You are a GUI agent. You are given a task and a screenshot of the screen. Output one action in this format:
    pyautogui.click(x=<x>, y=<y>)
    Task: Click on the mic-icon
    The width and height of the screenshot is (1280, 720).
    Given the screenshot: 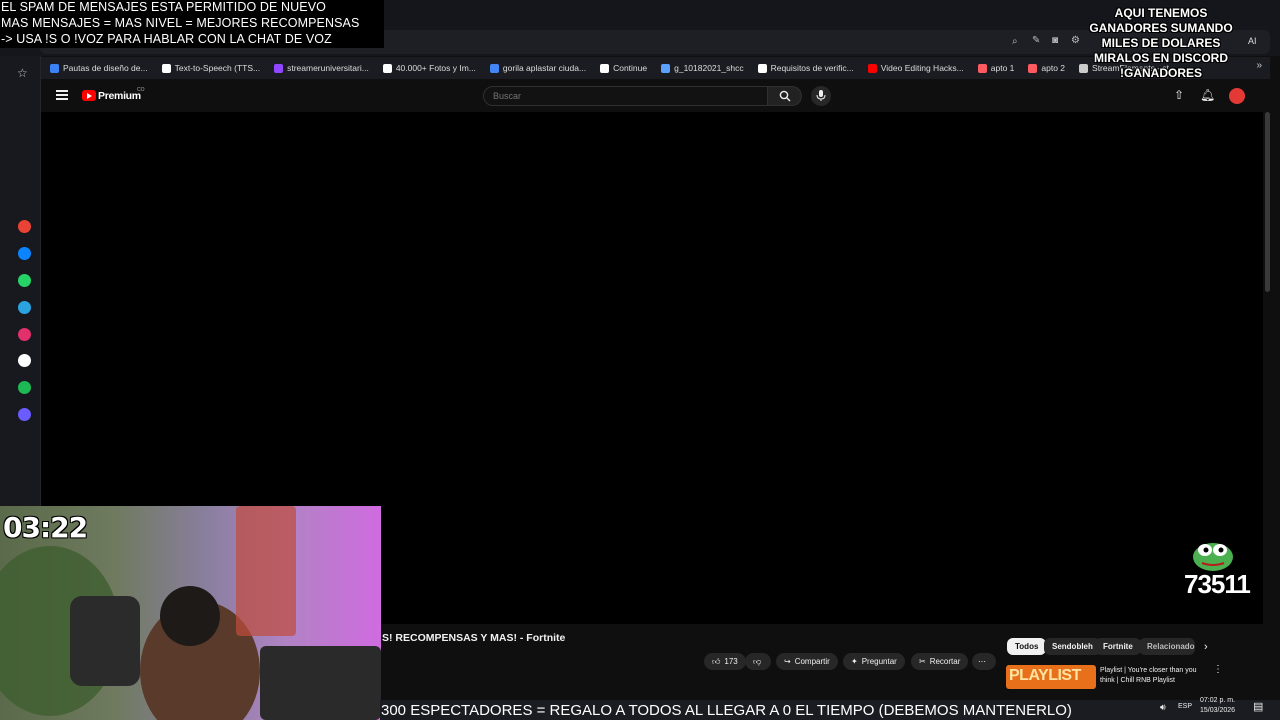 What is the action you would take?
    pyautogui.click(x=821, y=95)
    